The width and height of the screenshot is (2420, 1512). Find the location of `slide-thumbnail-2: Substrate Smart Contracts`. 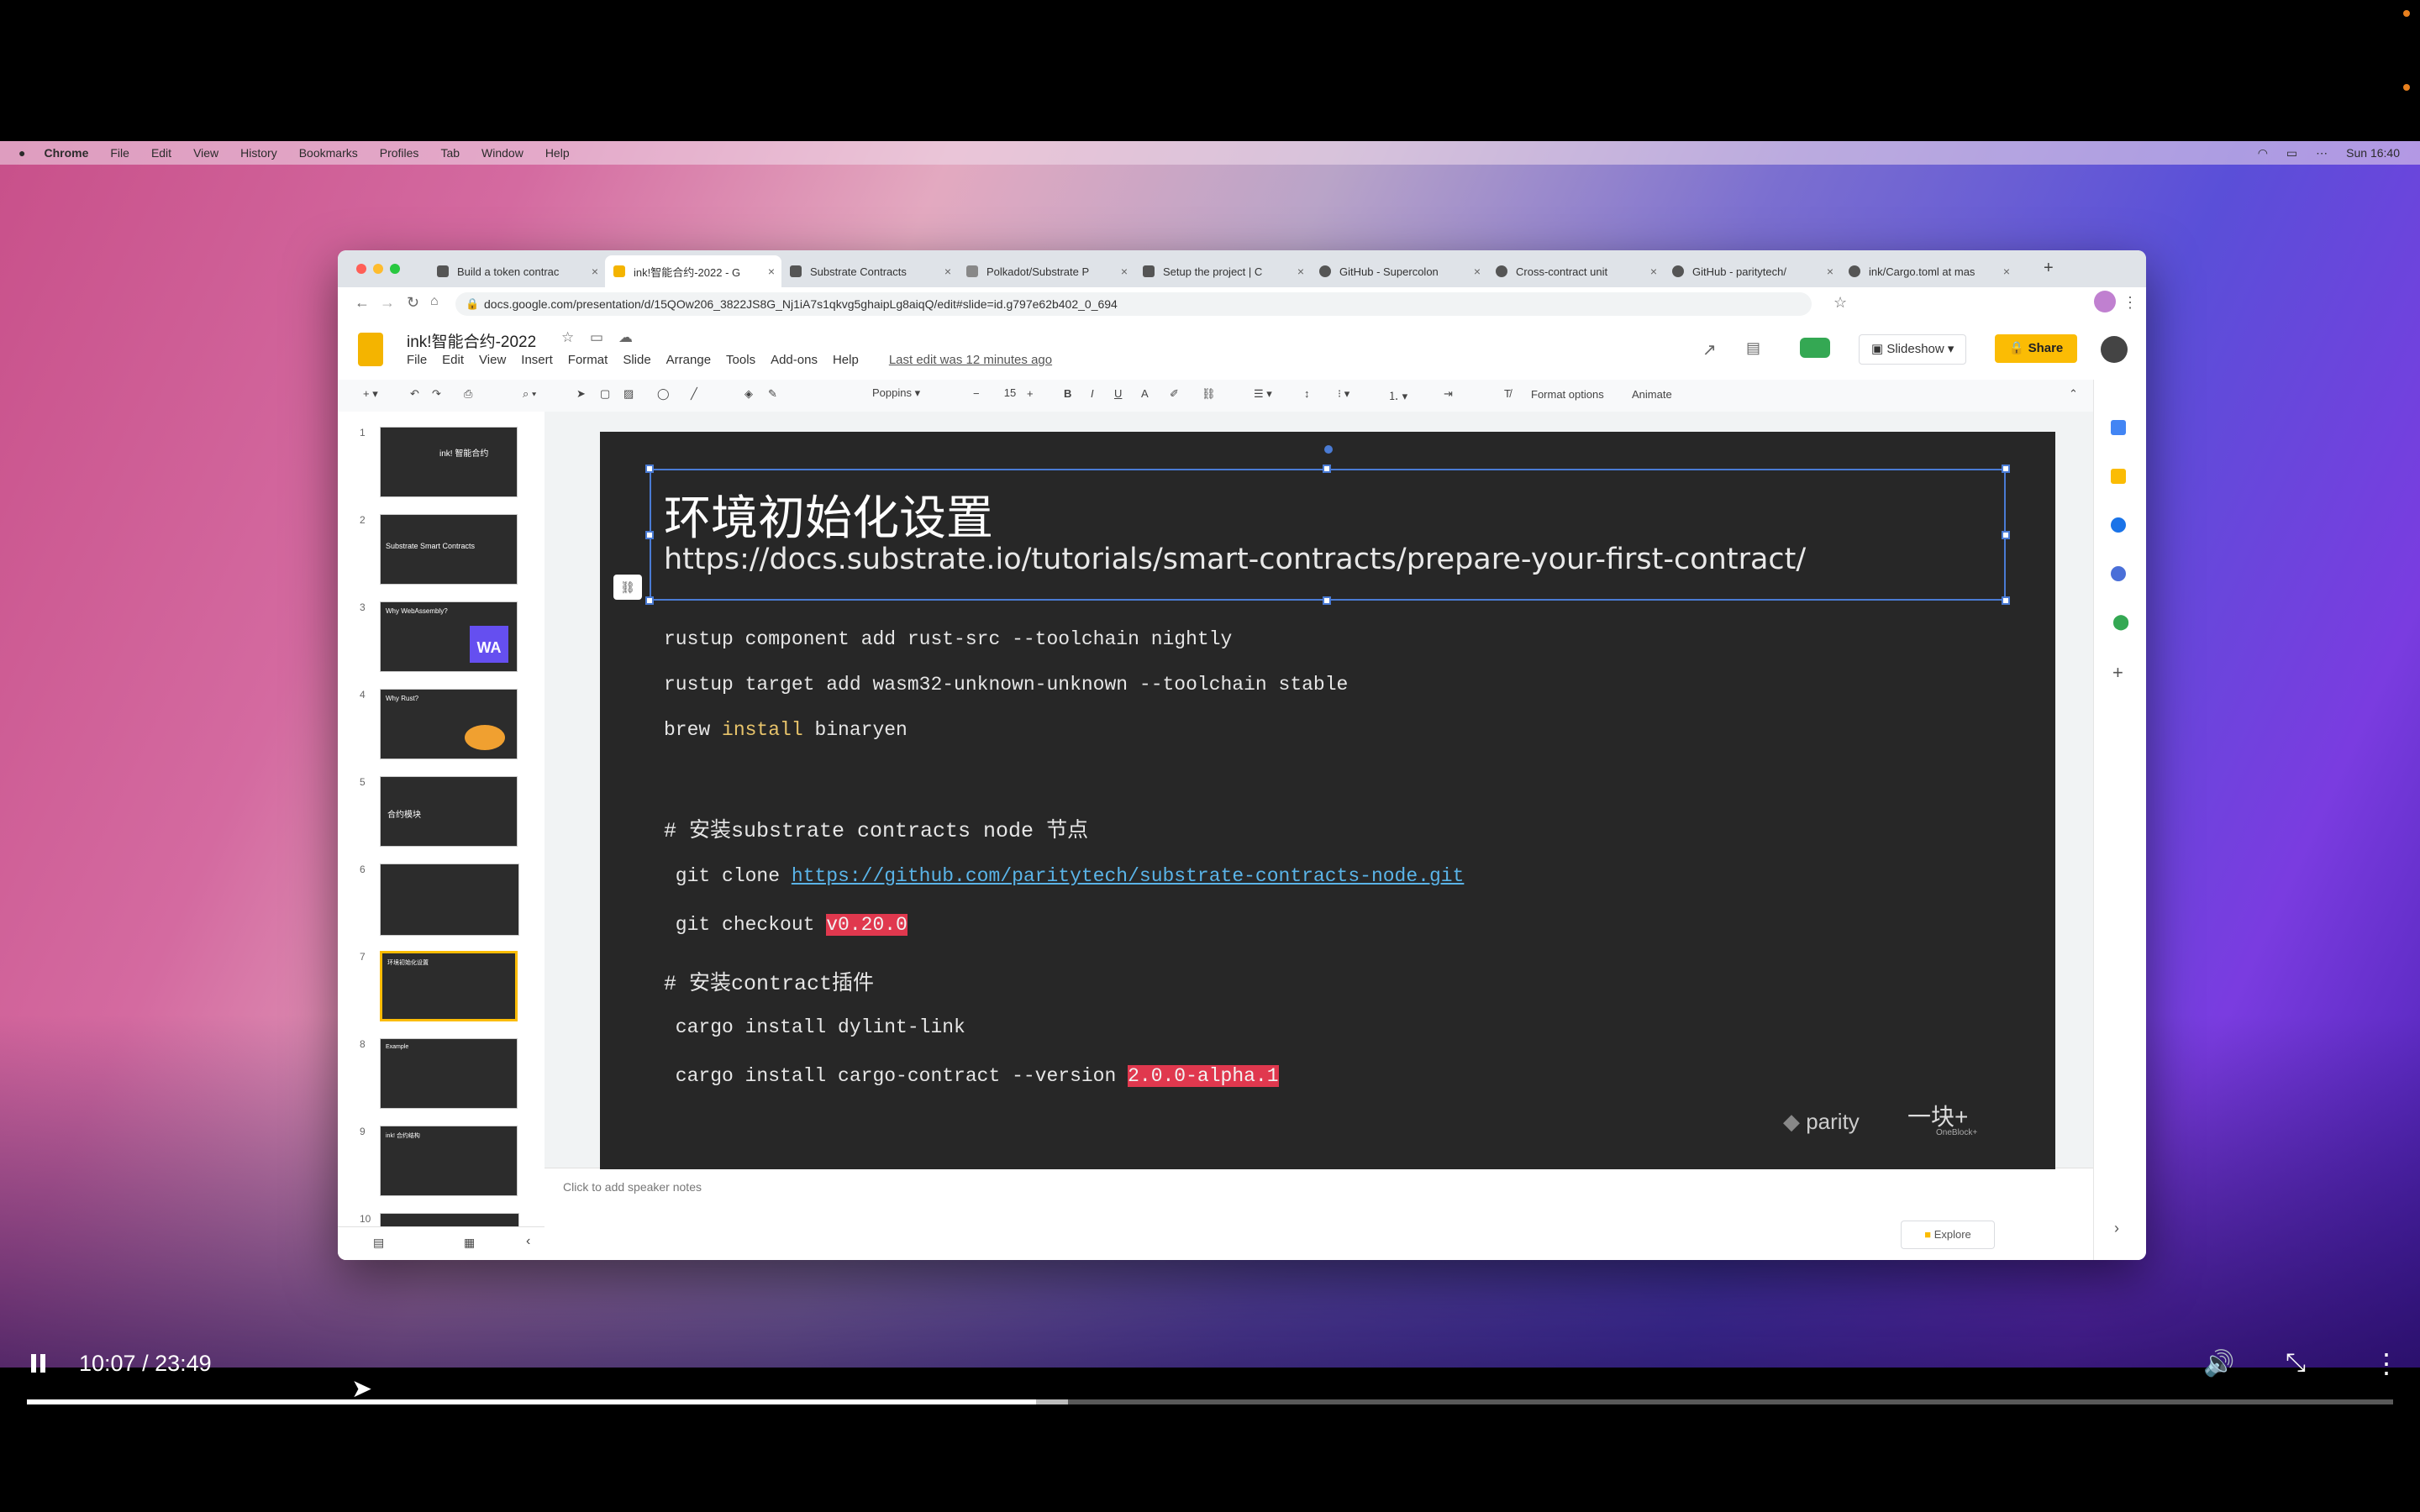

slide-thumbnail-2: Substrate Smart Contracts is located at coordinates (449, 549).